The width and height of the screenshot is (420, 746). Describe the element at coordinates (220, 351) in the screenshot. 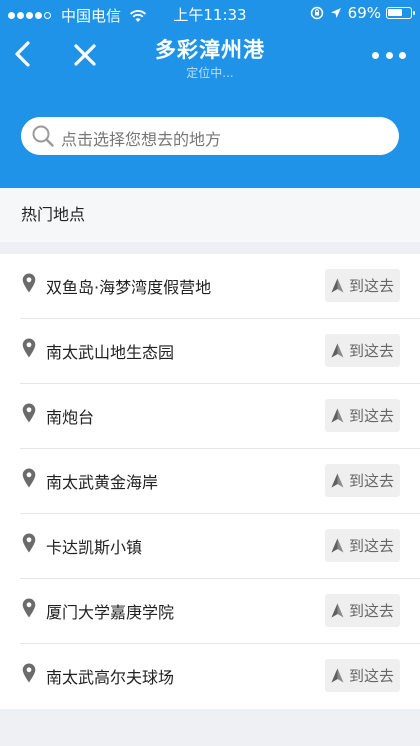

I see `place-list-item: 南太武山地生态园 到这去` at that location.